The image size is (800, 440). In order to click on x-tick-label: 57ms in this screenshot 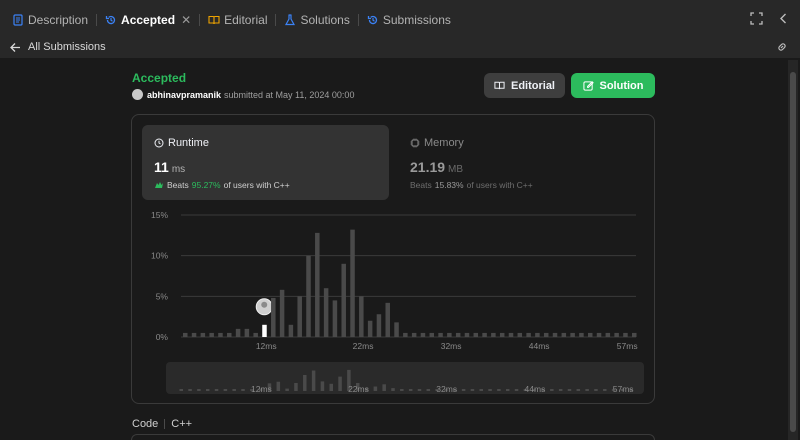, I will do `click(627, 346)`.